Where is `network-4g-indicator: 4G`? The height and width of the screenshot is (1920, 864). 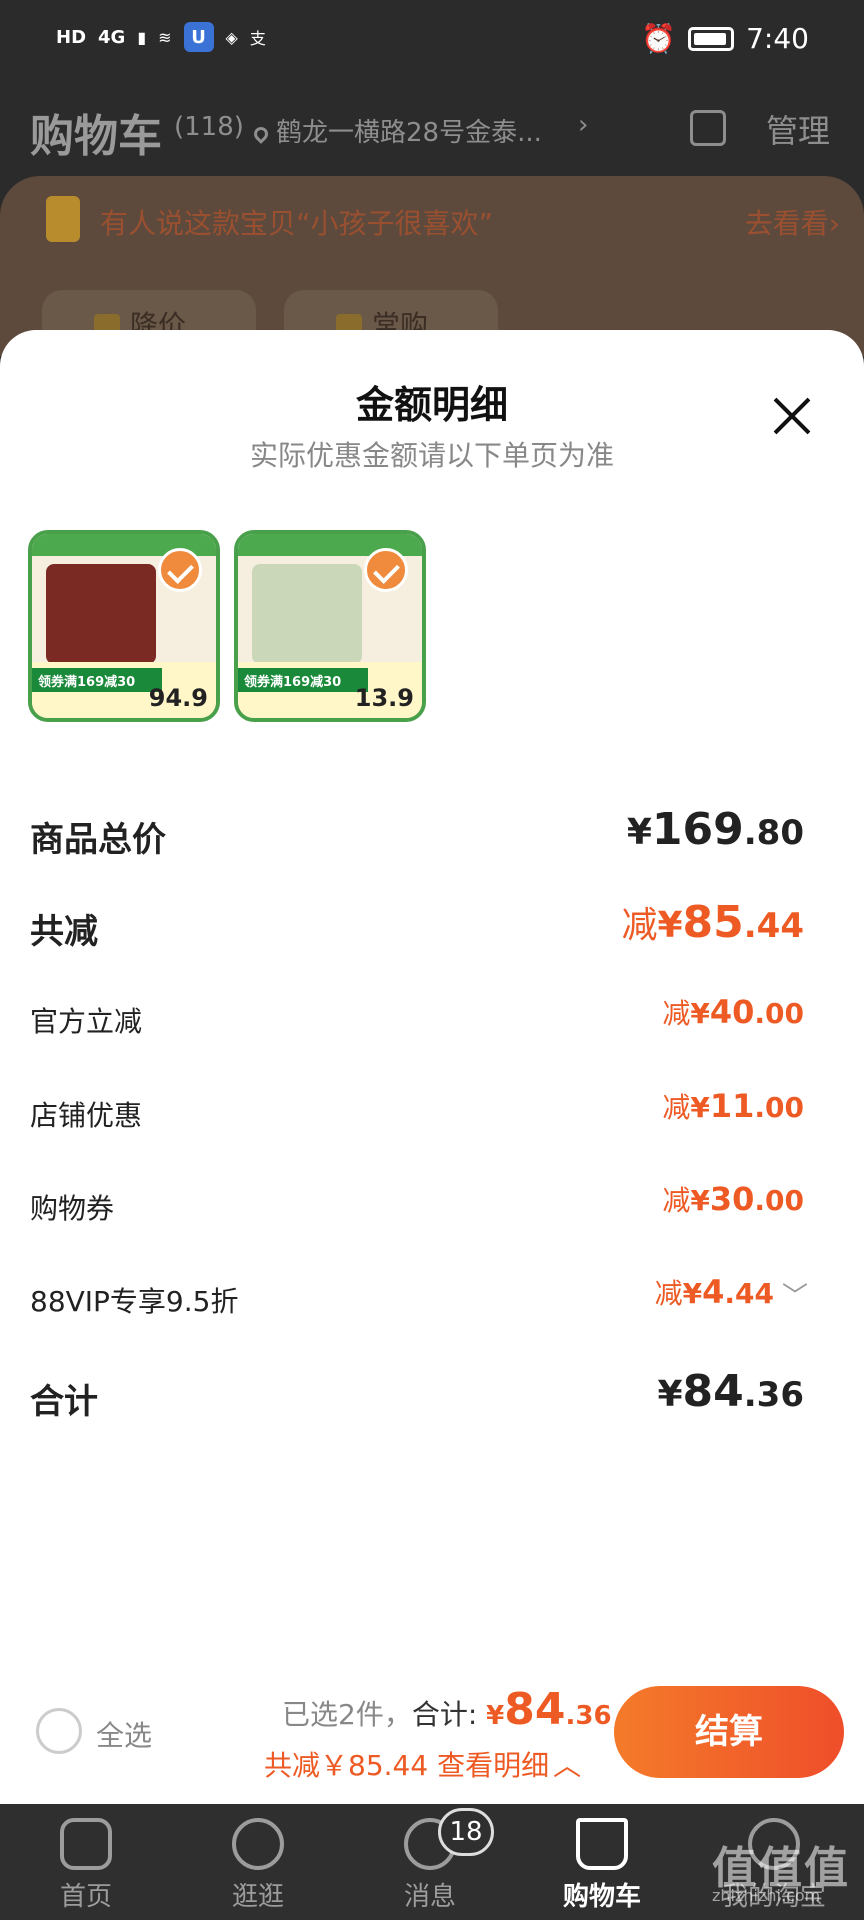 network-4g-indicator: 4G is located at coordinates (112, 37).